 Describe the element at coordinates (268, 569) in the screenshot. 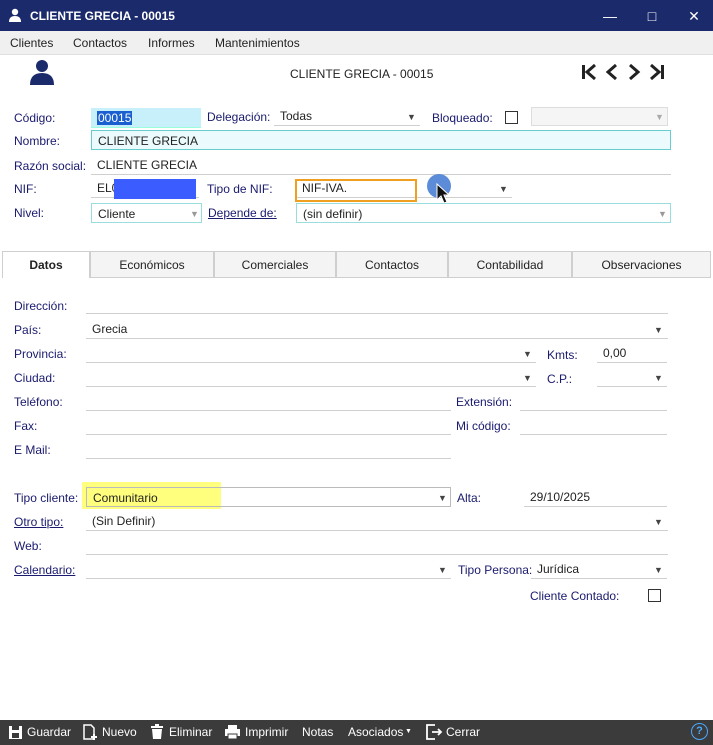

I see `calendario-select` at that location.